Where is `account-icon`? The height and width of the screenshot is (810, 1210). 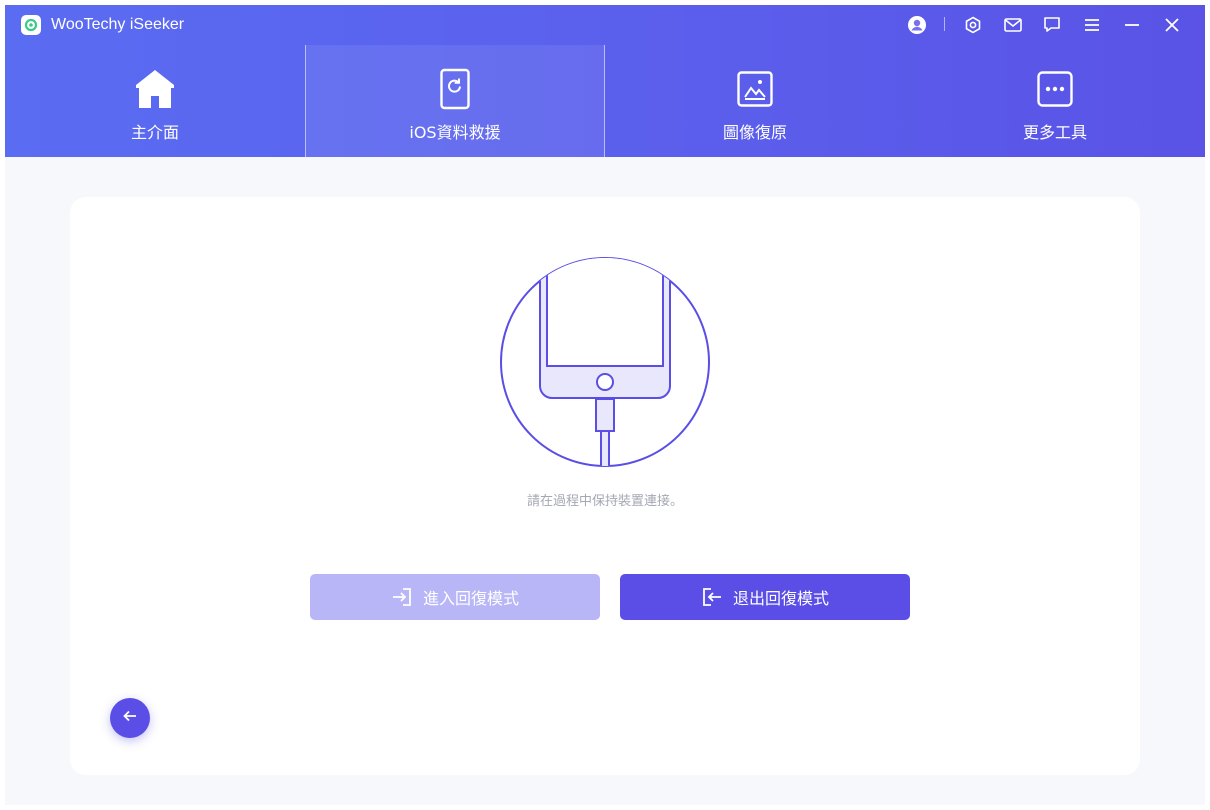
account-icon is located at coordinates (917, 25).